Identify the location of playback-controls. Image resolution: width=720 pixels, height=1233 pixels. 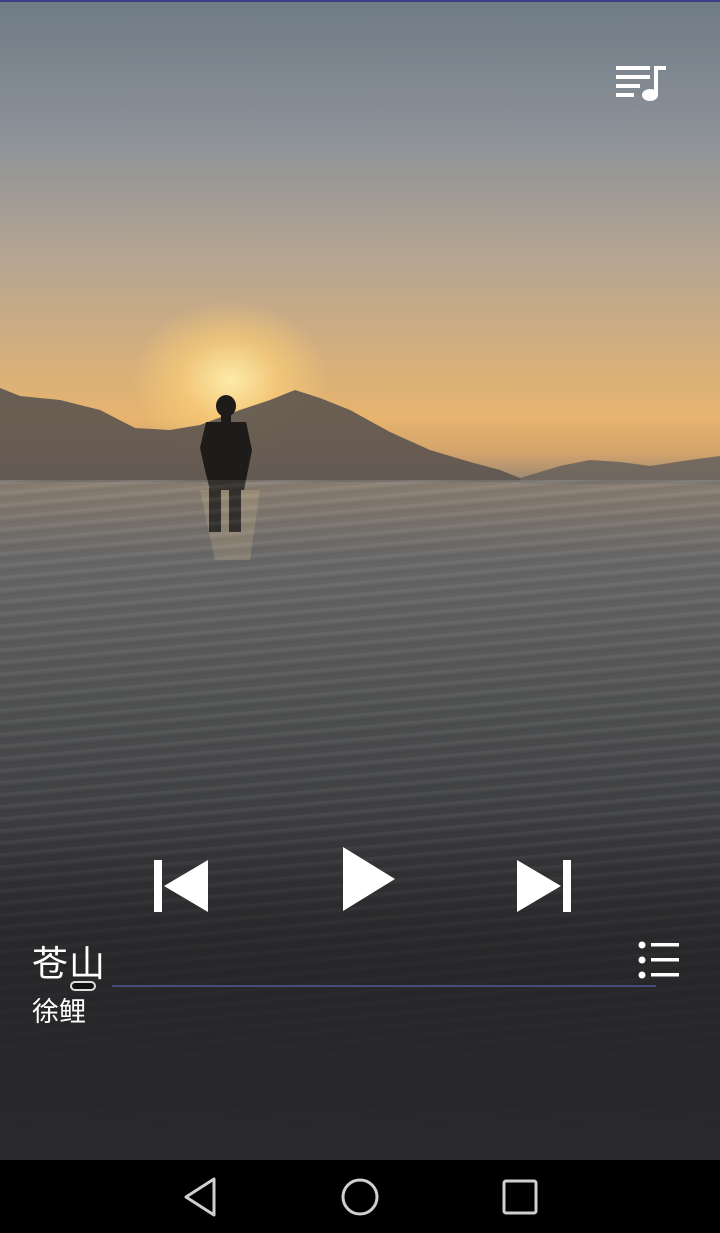
(360, 880).